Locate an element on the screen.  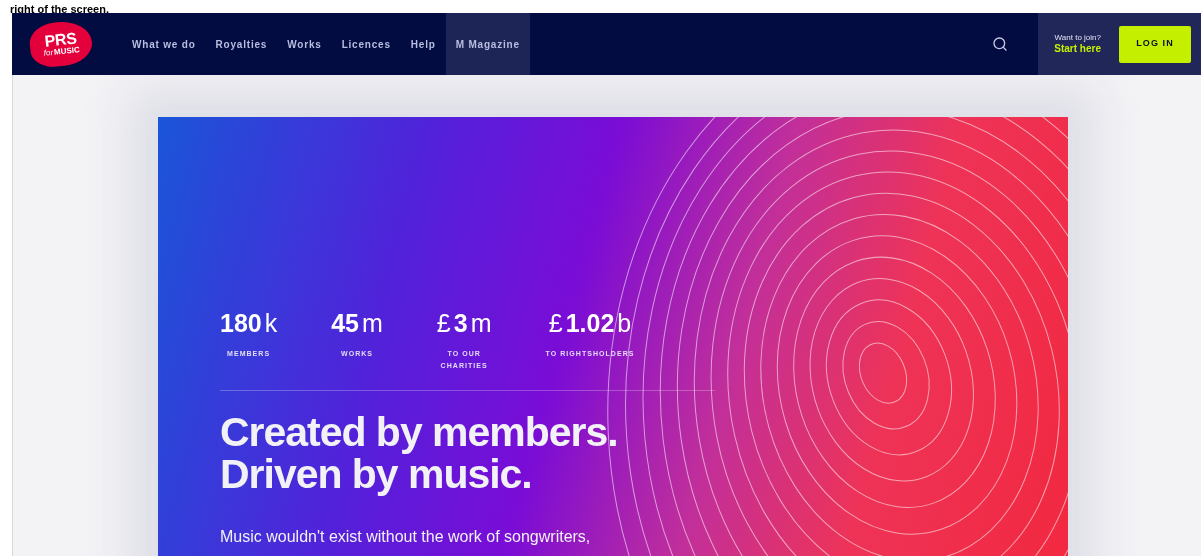
nav-link: Help is located at coordinates (423, 44).